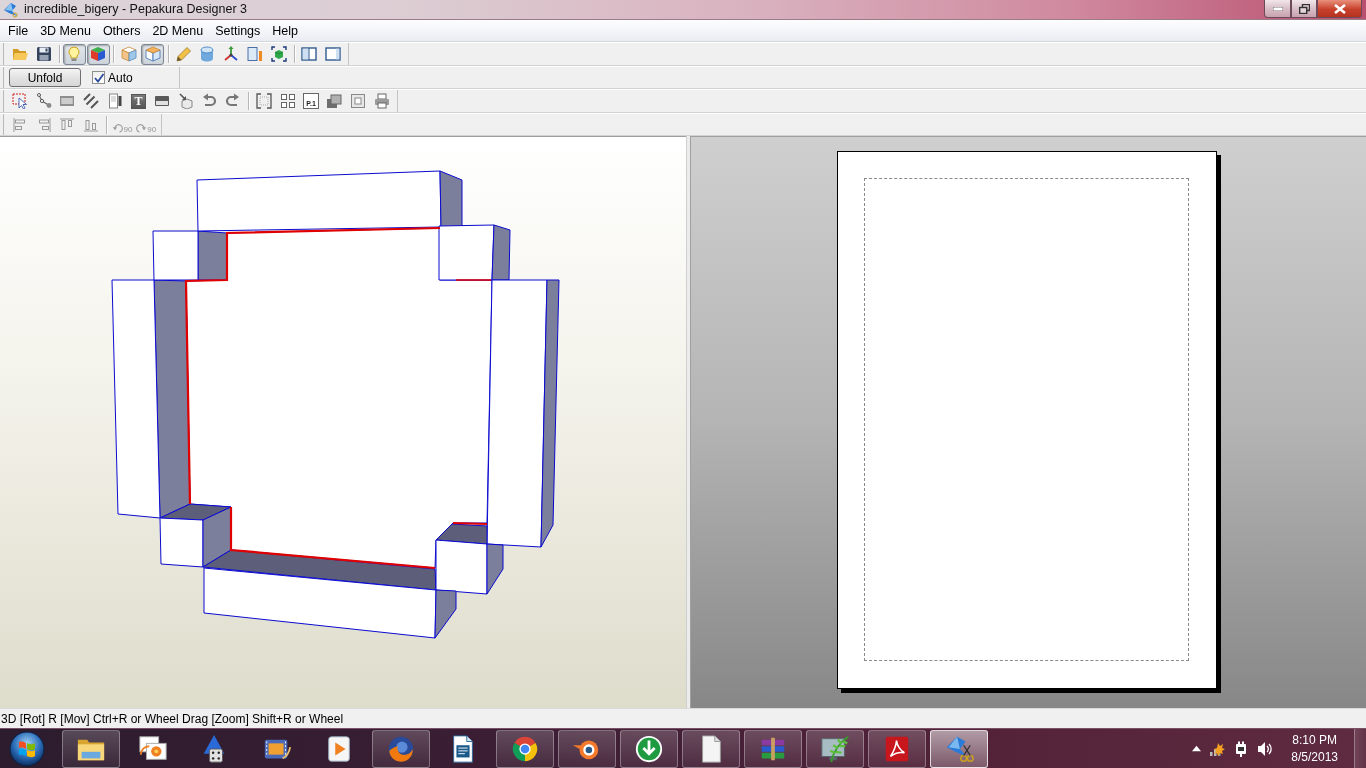  Describe the element at coordinates (278, 54) in the screenshot. I see `cube-select-icon` at that location.